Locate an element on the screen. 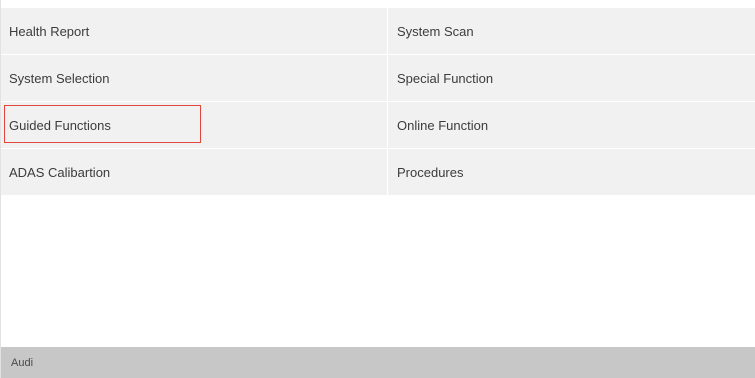  menu-row: ADAS Calibartion Procedures is located at coordinates (378, 172).